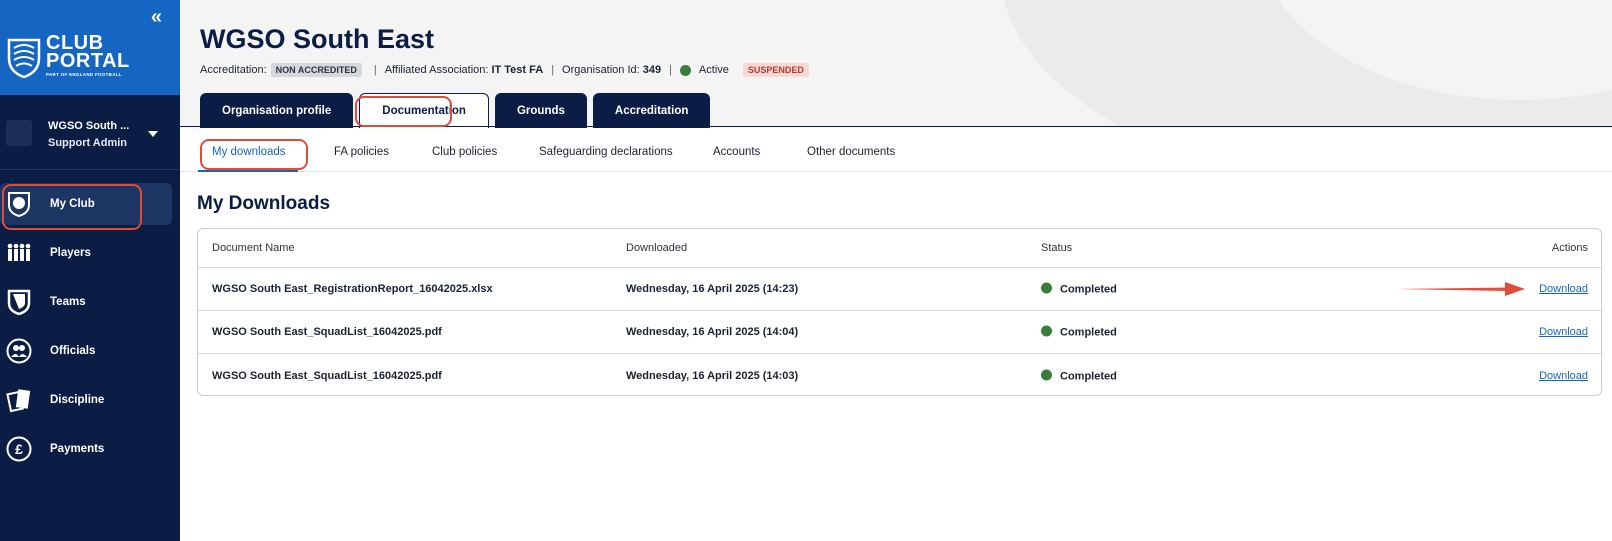  Describe the element at coordinates (652, 70) in the screenshot. I see `org-id-value: 349` at that location.